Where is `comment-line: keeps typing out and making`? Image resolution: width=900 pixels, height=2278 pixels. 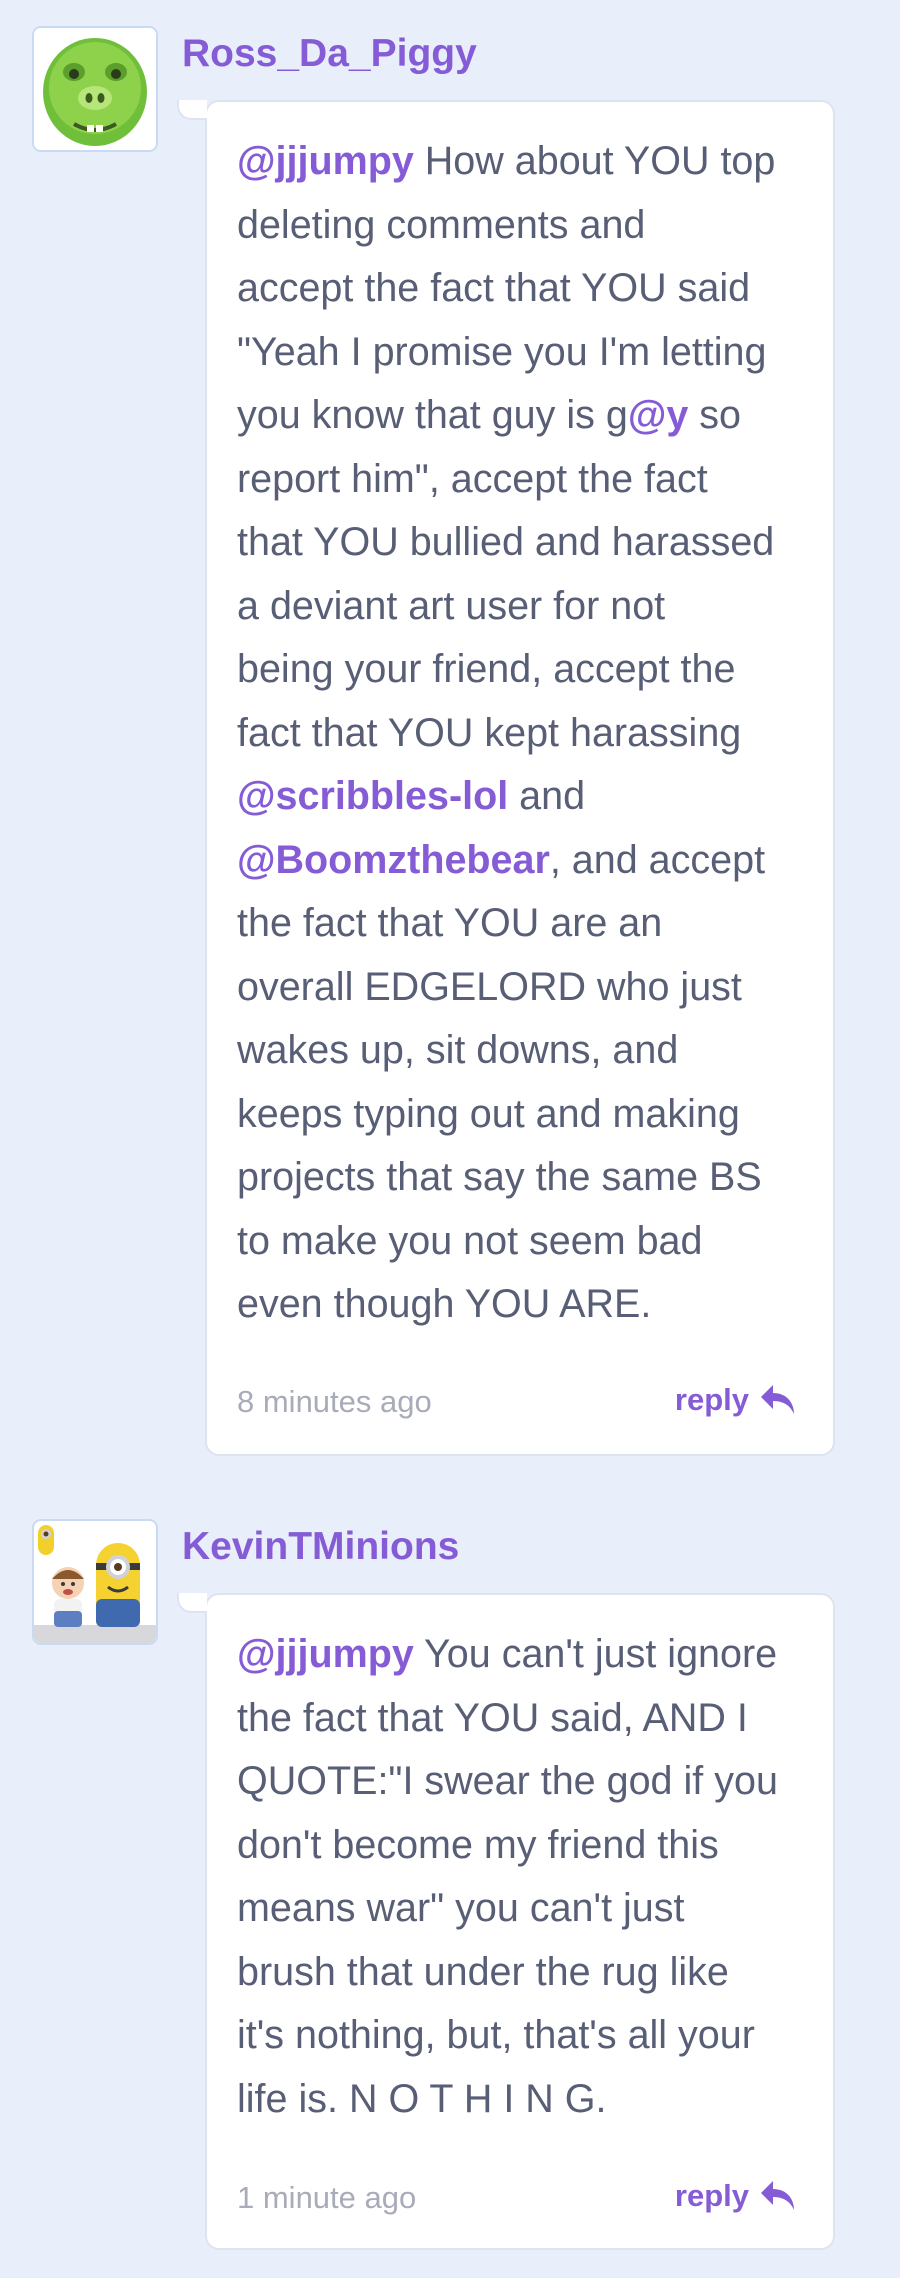 comment-line: keeps typing out and making is located at coordinates (527, 1115).